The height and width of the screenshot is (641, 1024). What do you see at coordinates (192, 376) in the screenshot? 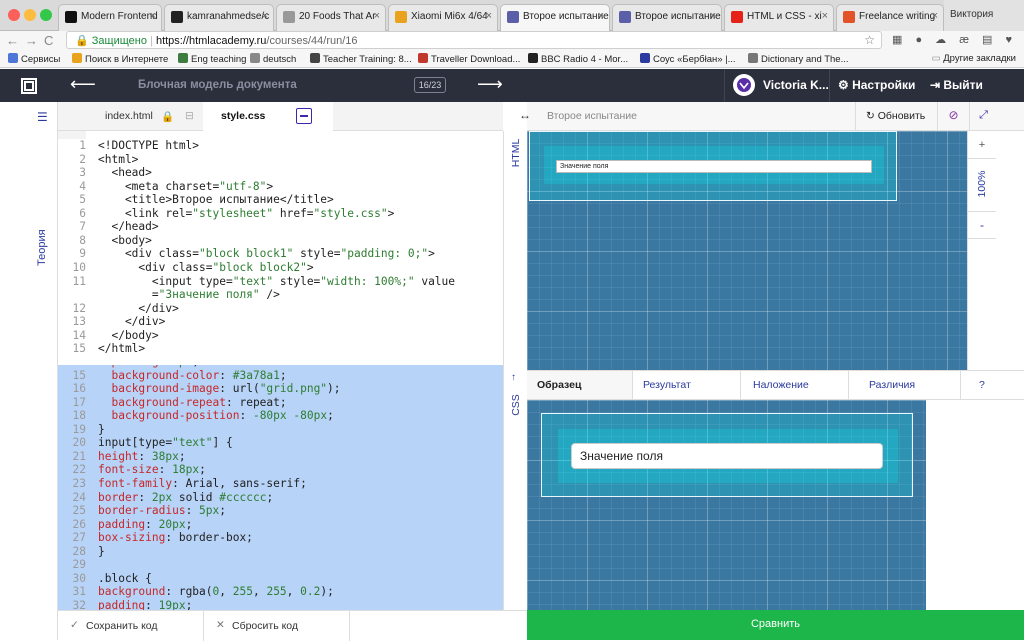
I see `code-line: background-color: #3a78a1;` at bounding box center [192, 376].